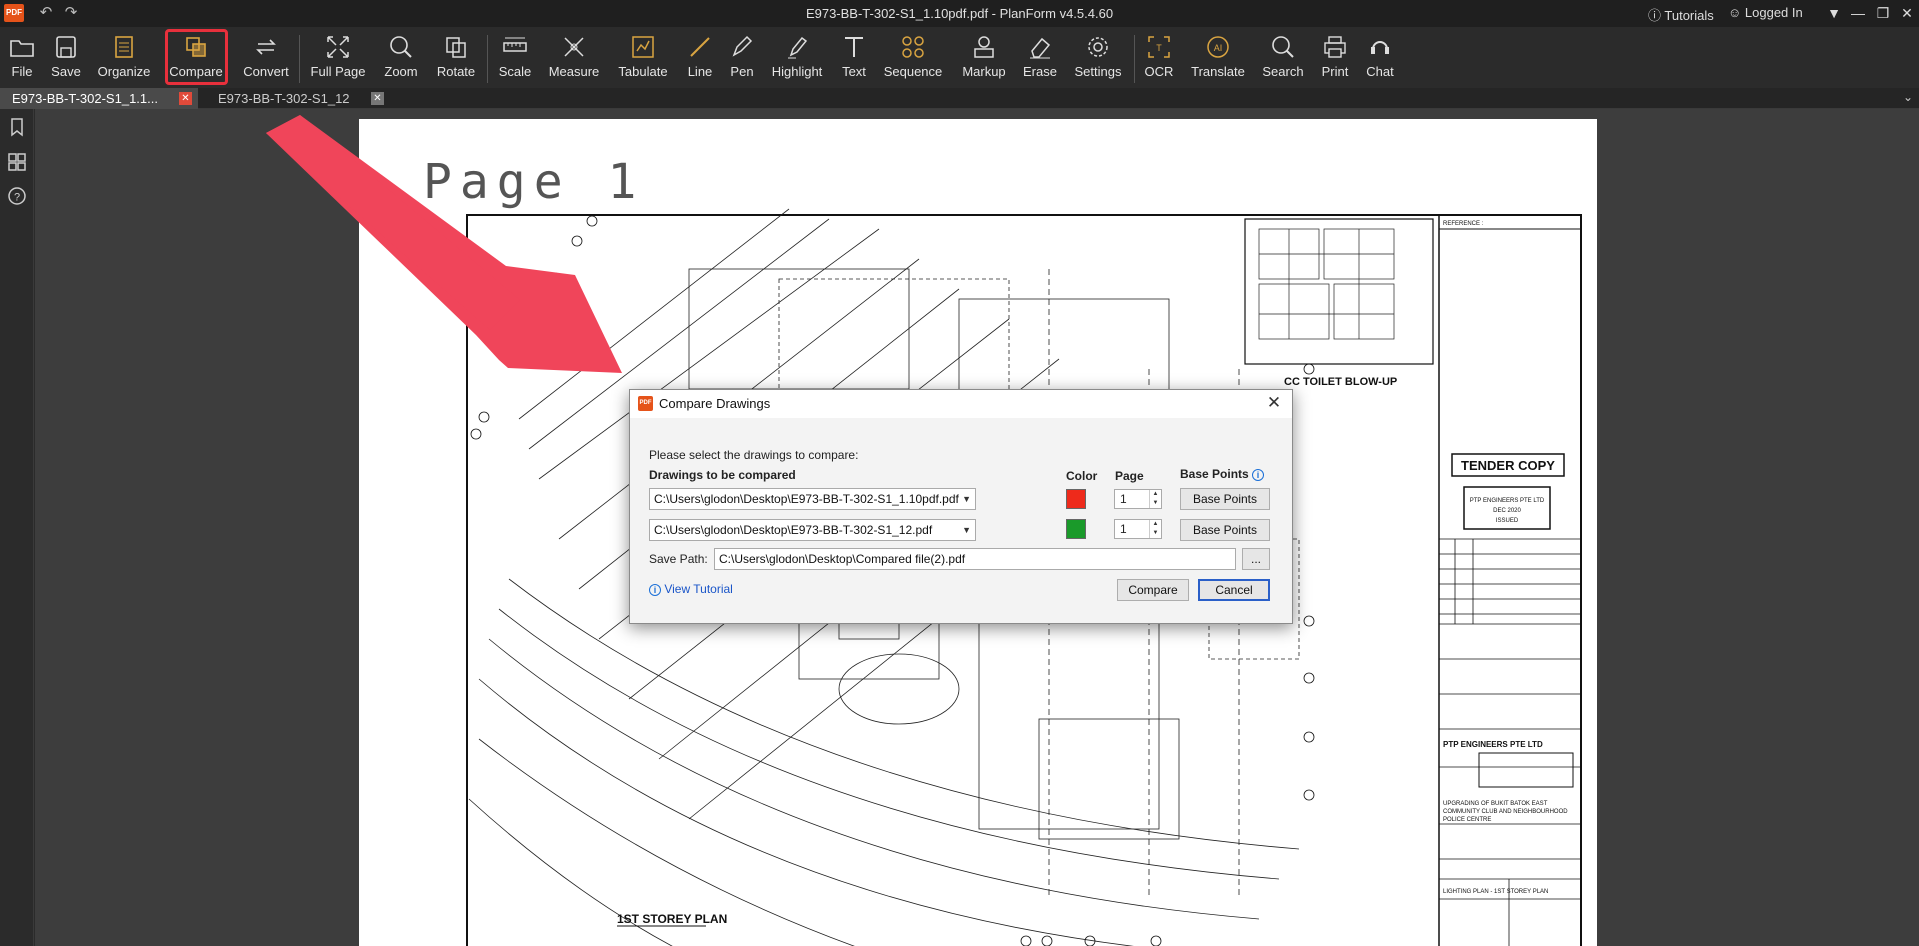 The width and height of the screenshot is (1919, 946). Describe the element at coordinates (698, 589) in the screenshot. I see `view-tutorial-label: View Tutorial` at that location.